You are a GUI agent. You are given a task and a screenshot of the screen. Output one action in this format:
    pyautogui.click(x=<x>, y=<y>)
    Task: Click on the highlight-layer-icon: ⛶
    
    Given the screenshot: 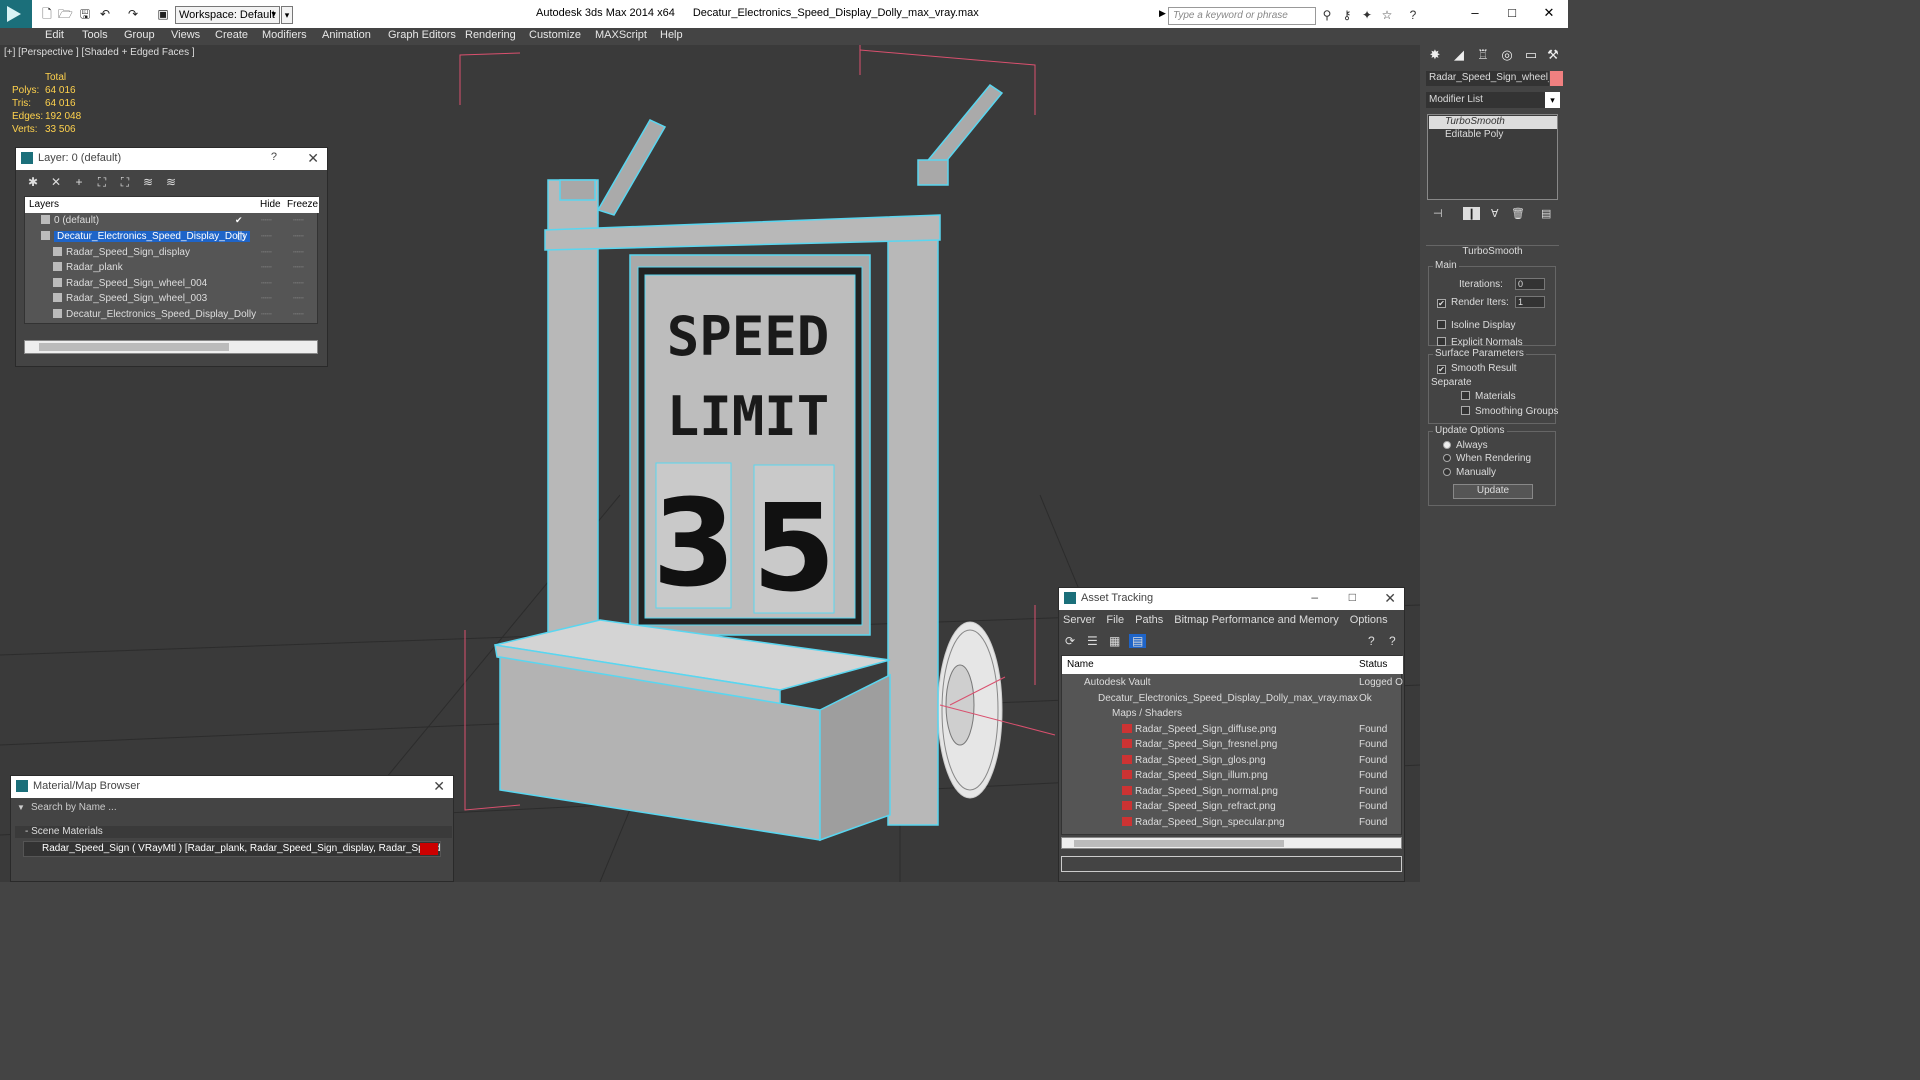 What is the action you would take?
    pyautogui.click(x=125, y=182)
    